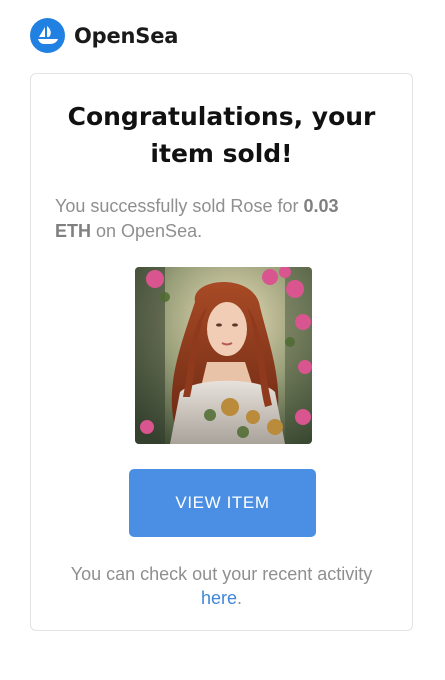 Image resolution: width=445 pixels, height=680 pixels. Describe the element at coordinates (47, 35) in the screenshot. I see `opensea-logo-icon` at that location.